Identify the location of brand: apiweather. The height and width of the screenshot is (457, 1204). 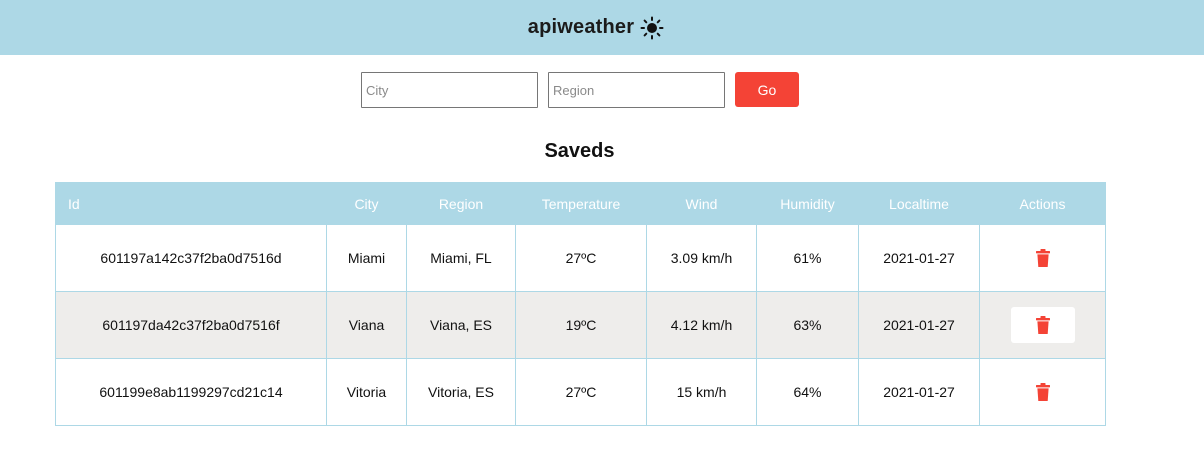
(596, 28).